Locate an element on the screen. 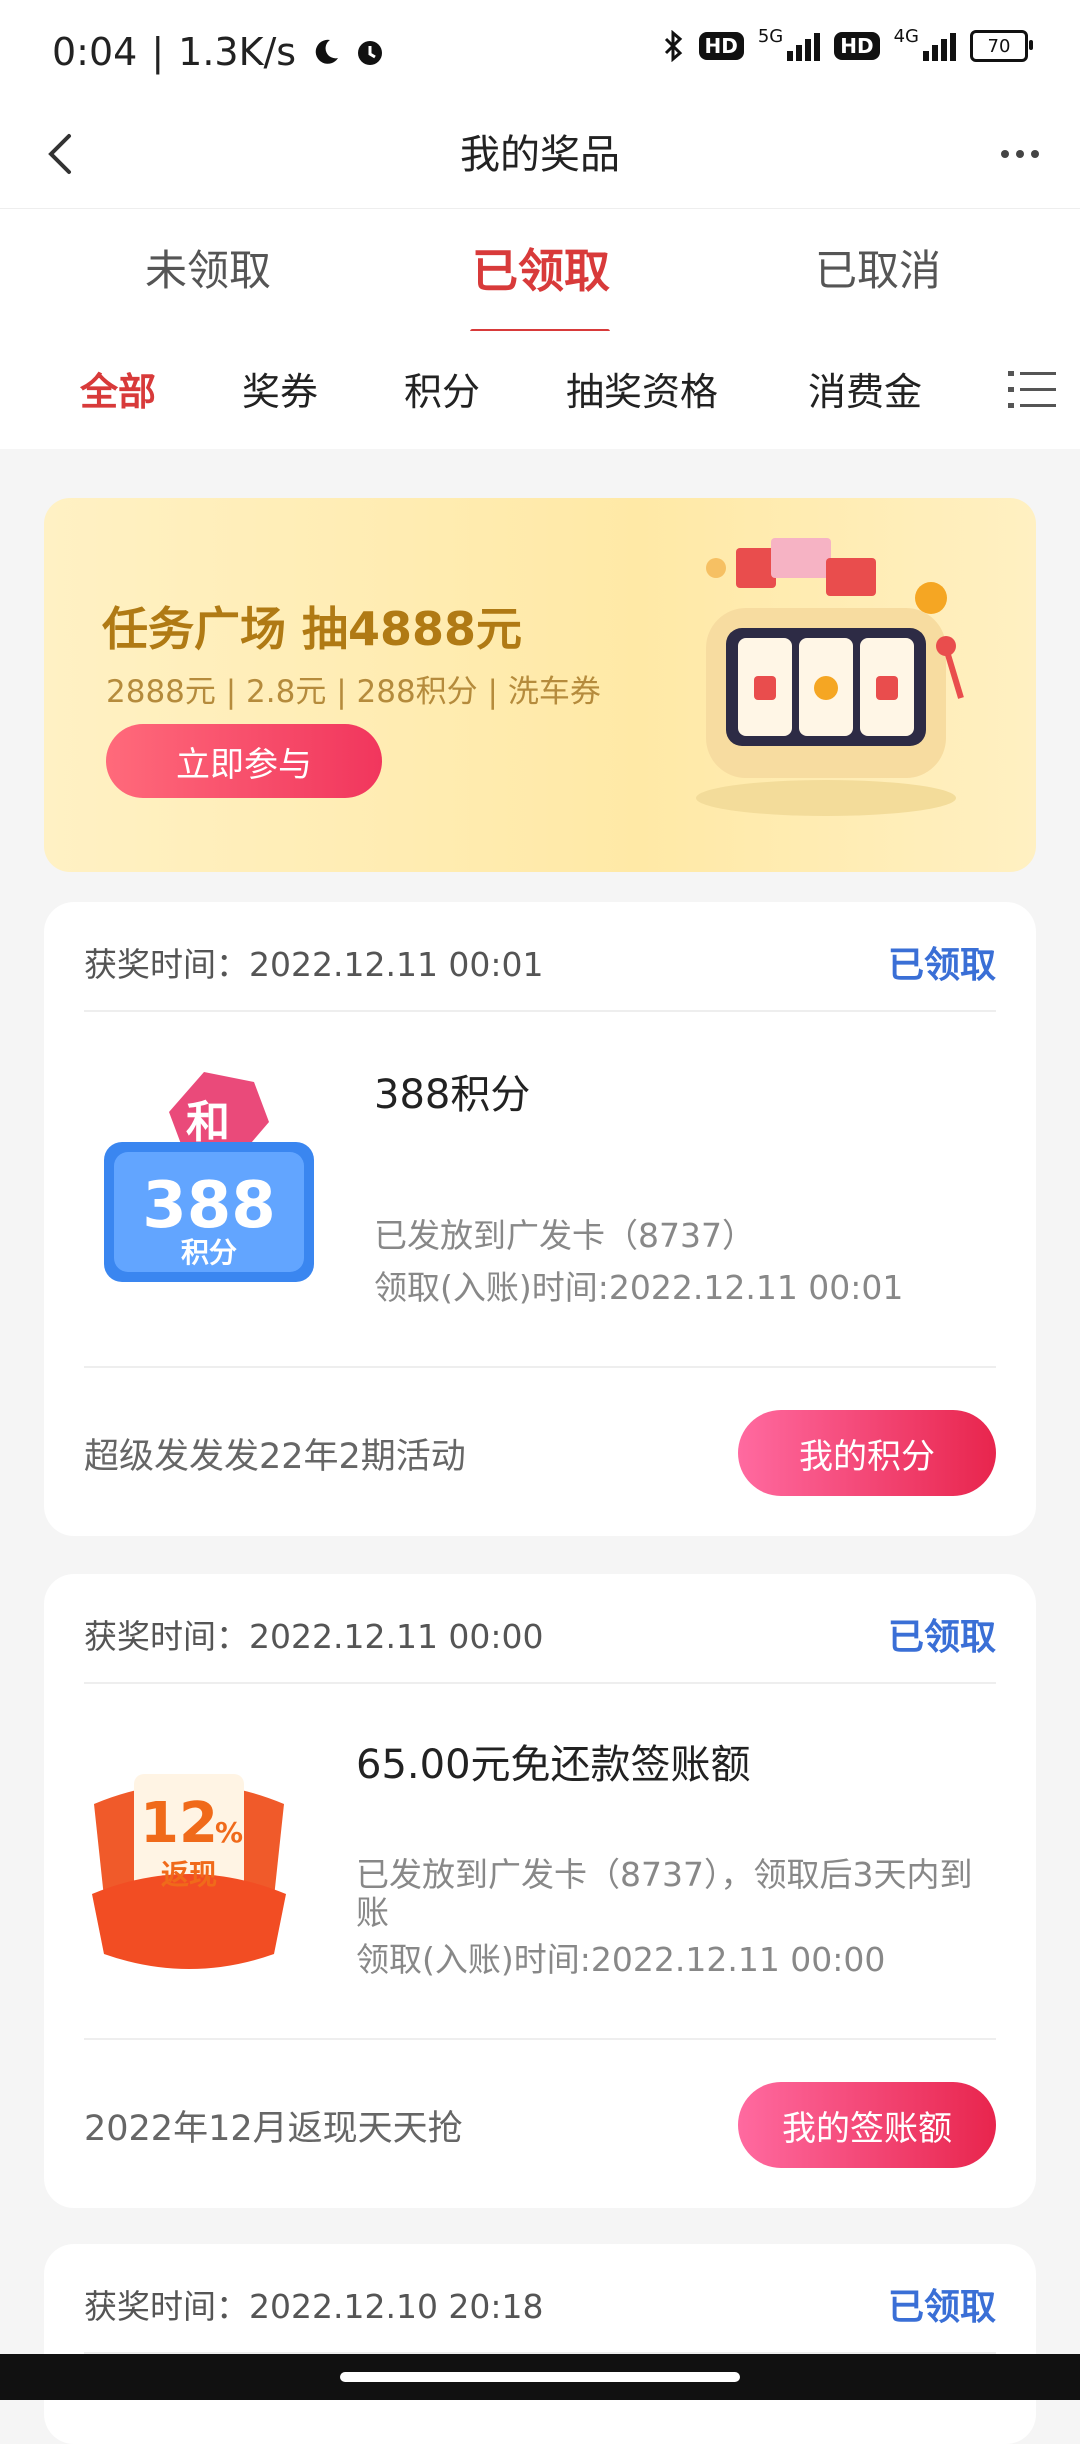 This screenshot has height=2444, width=1080. badge-unit-text: 返现 is located at coordinates (189, 1874).